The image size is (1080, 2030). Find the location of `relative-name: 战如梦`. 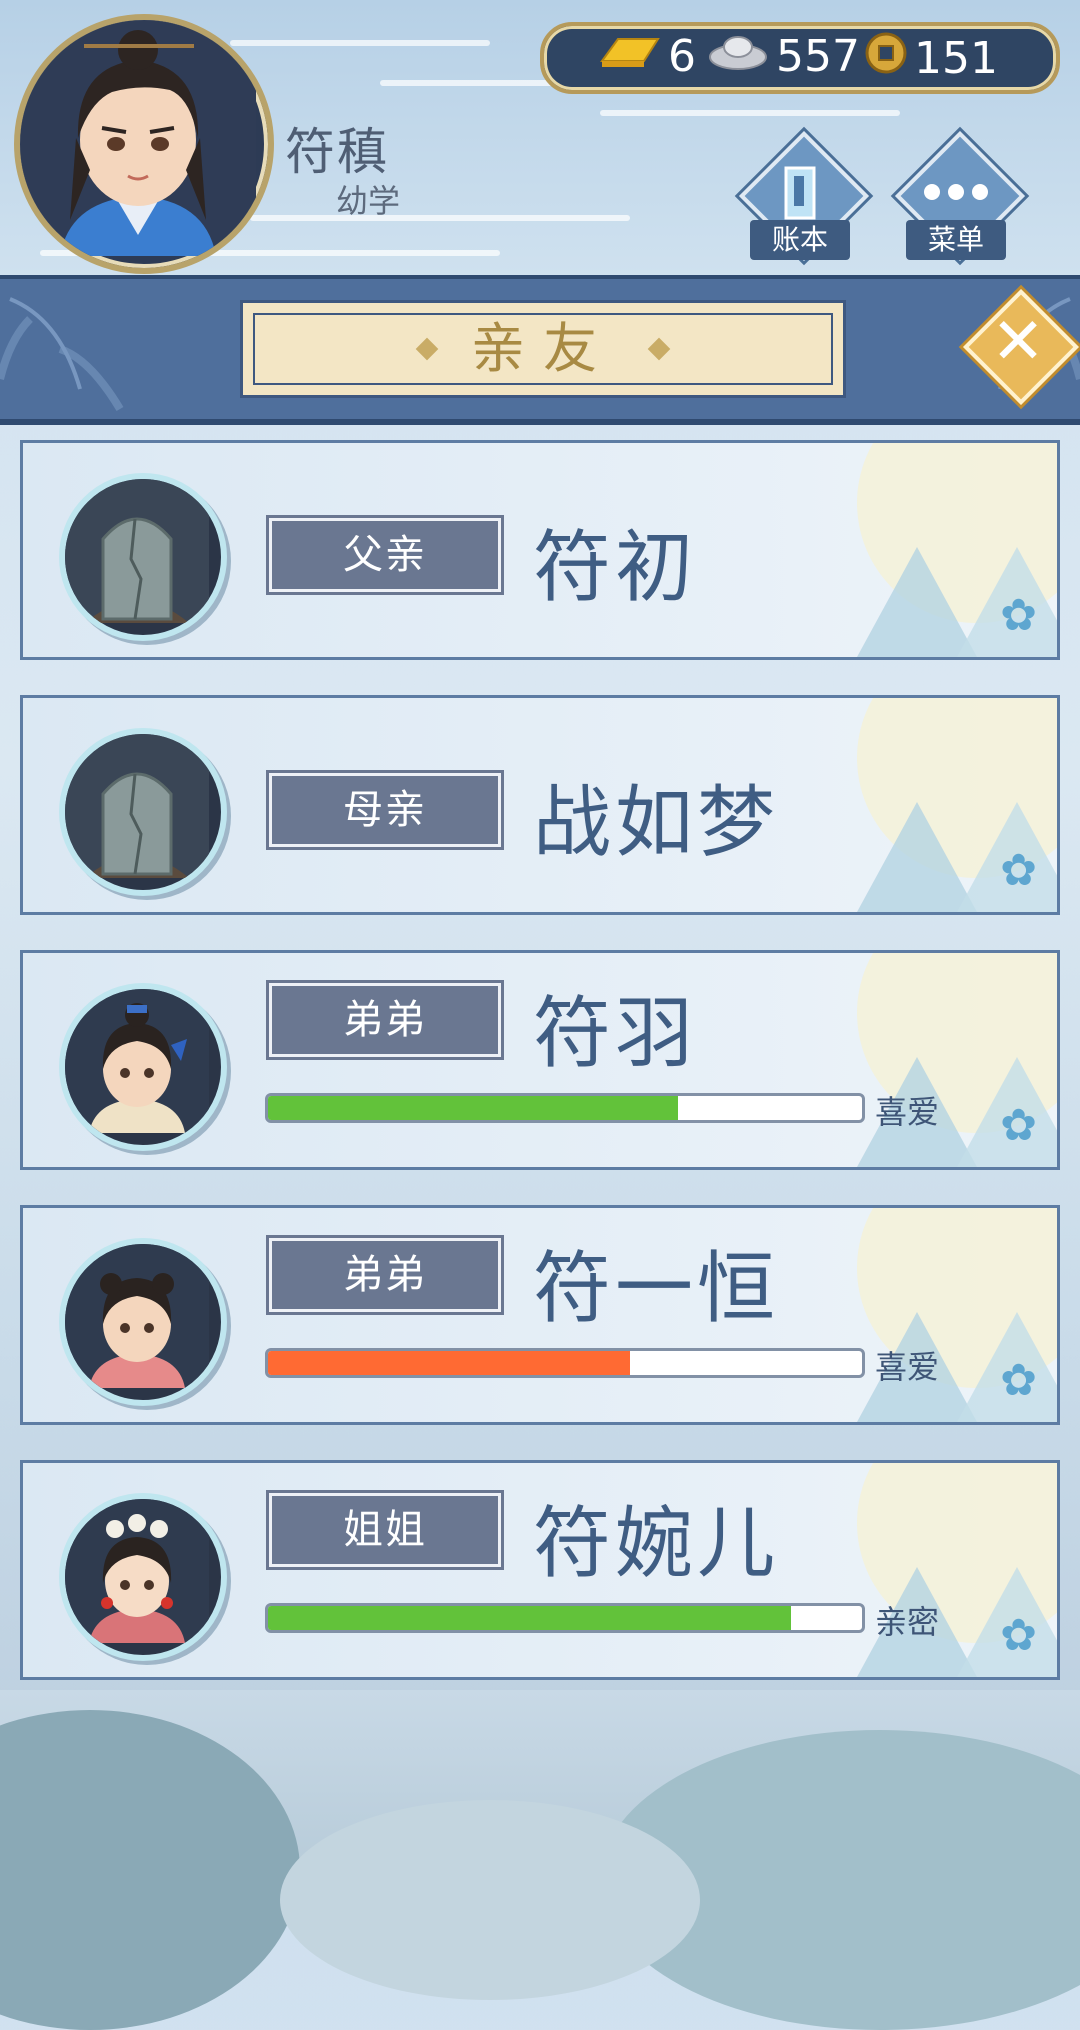

relative-name: 战如梦 is located at coordinates (656, 823).